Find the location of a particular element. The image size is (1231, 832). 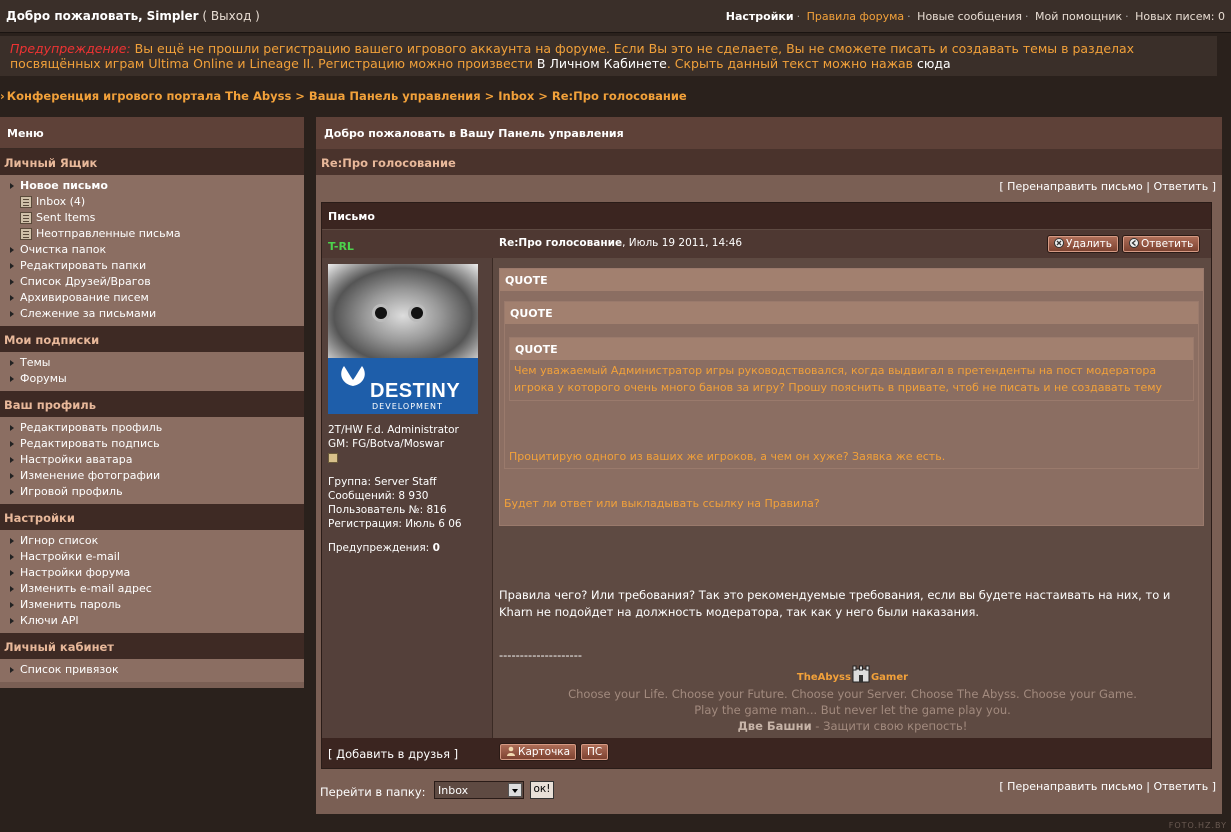

chevron-down-icon is located at coordinates (515, 790).